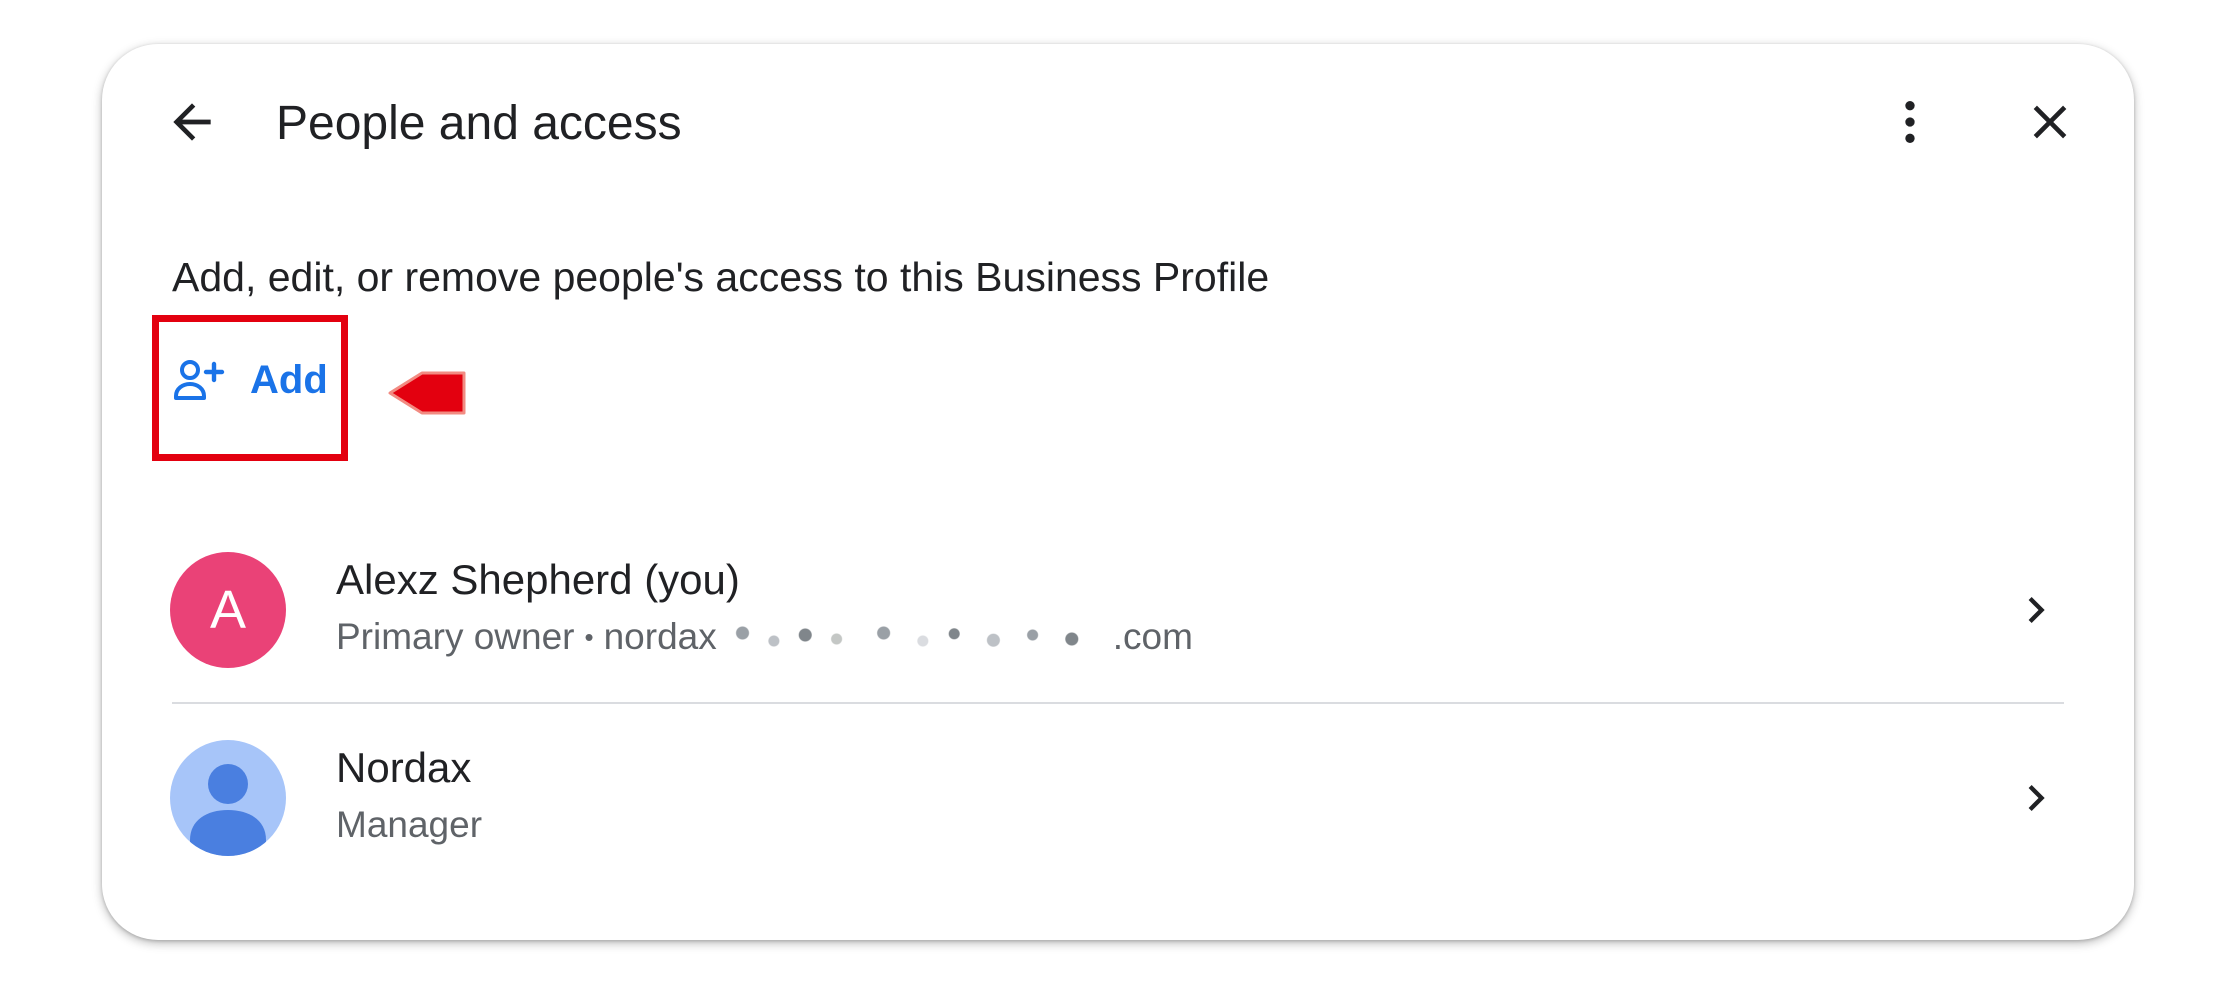  What do you see at coordinates (479, 123) in the screenshot?
I see `page-title: People and access` at bounding box center [479, 123].